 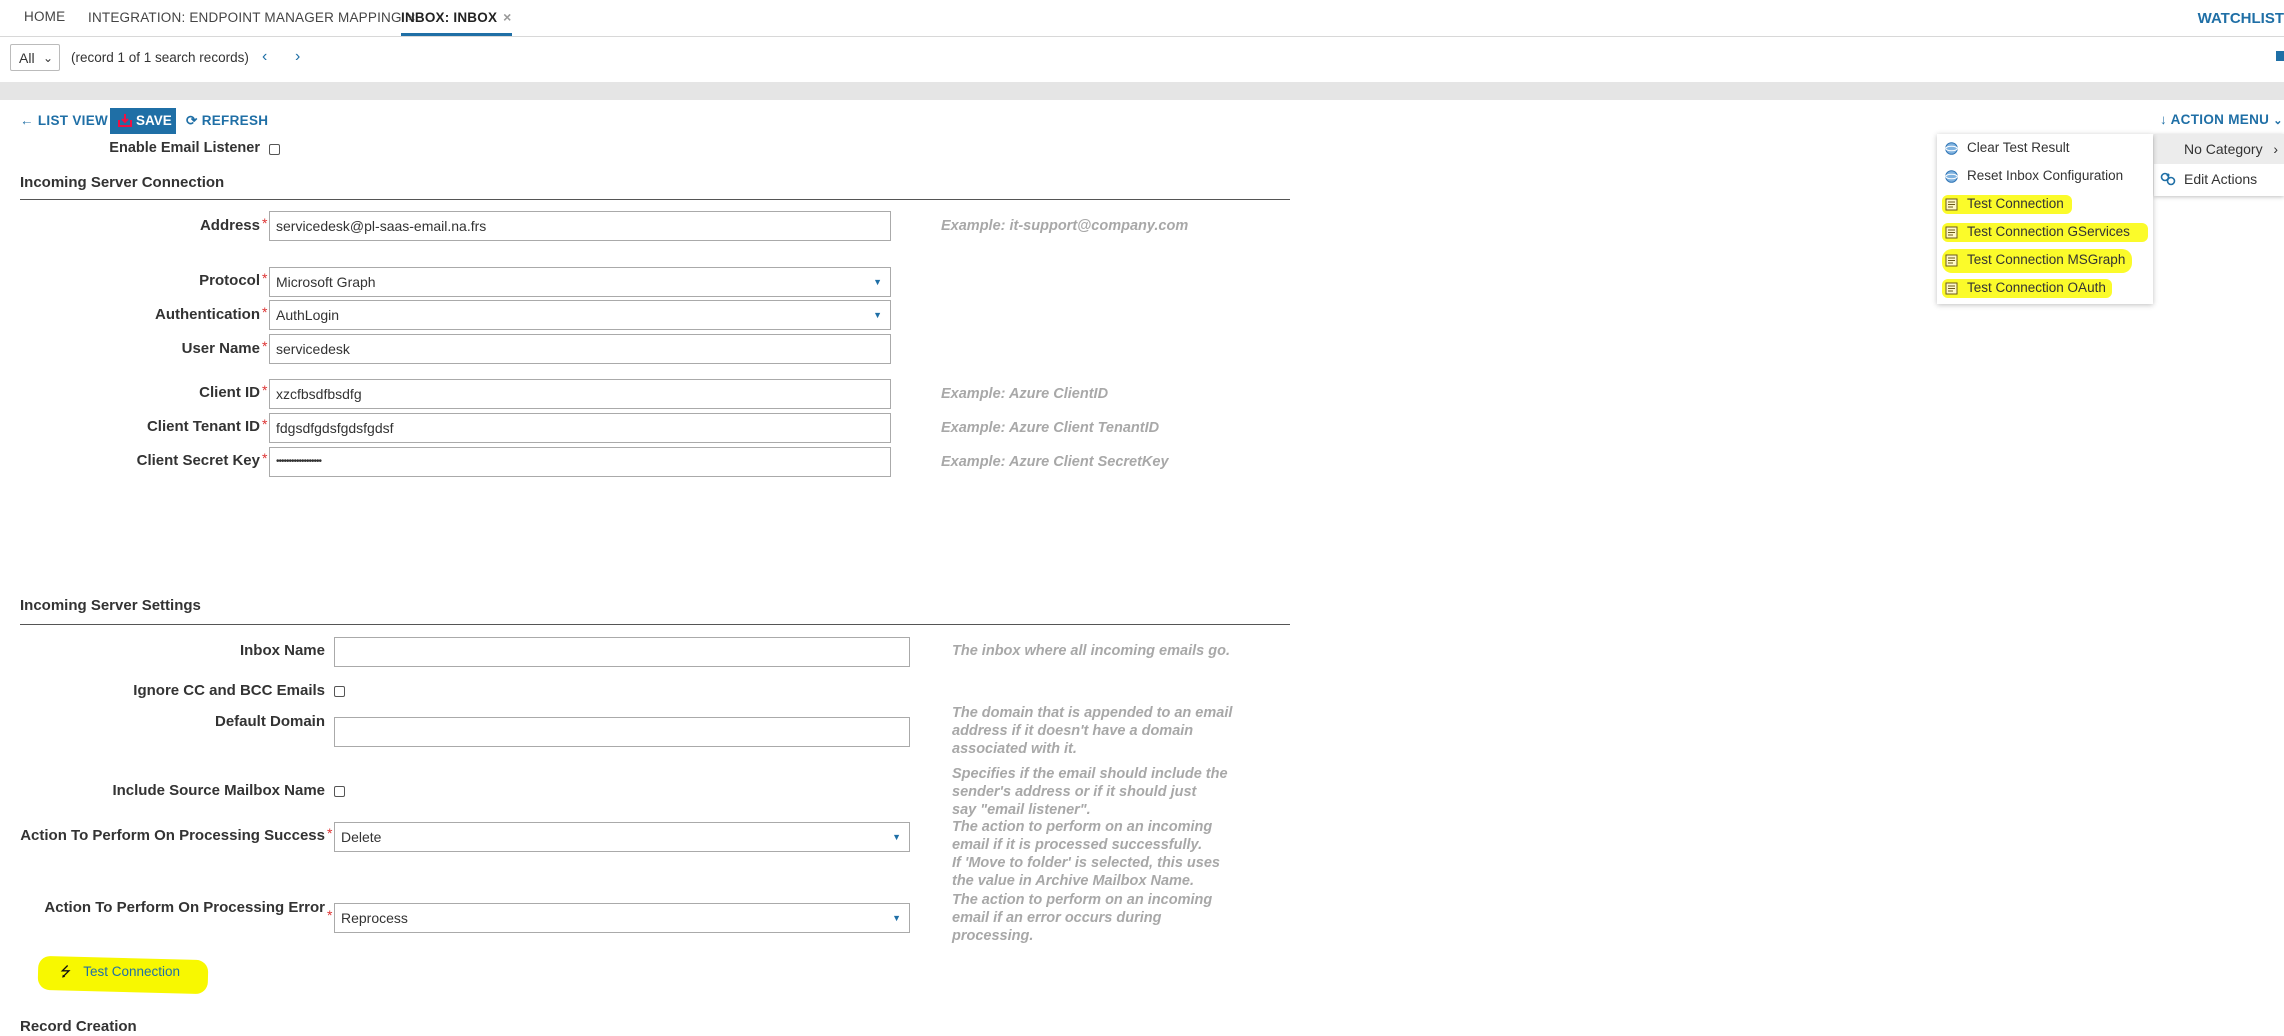 What do you see at coordinates (120, 972) in the screenshot?
I see `test-connection-button: ⭍ Test Connection` at bounding box center [120, 972].